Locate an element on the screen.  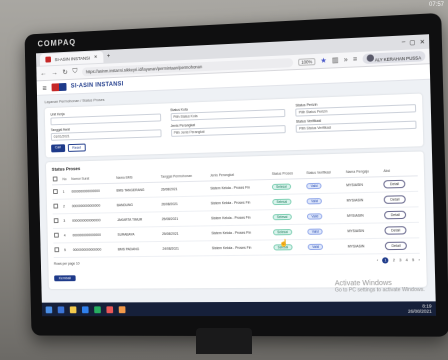
zoom-level: 100% is located at coordinates (307, 61).